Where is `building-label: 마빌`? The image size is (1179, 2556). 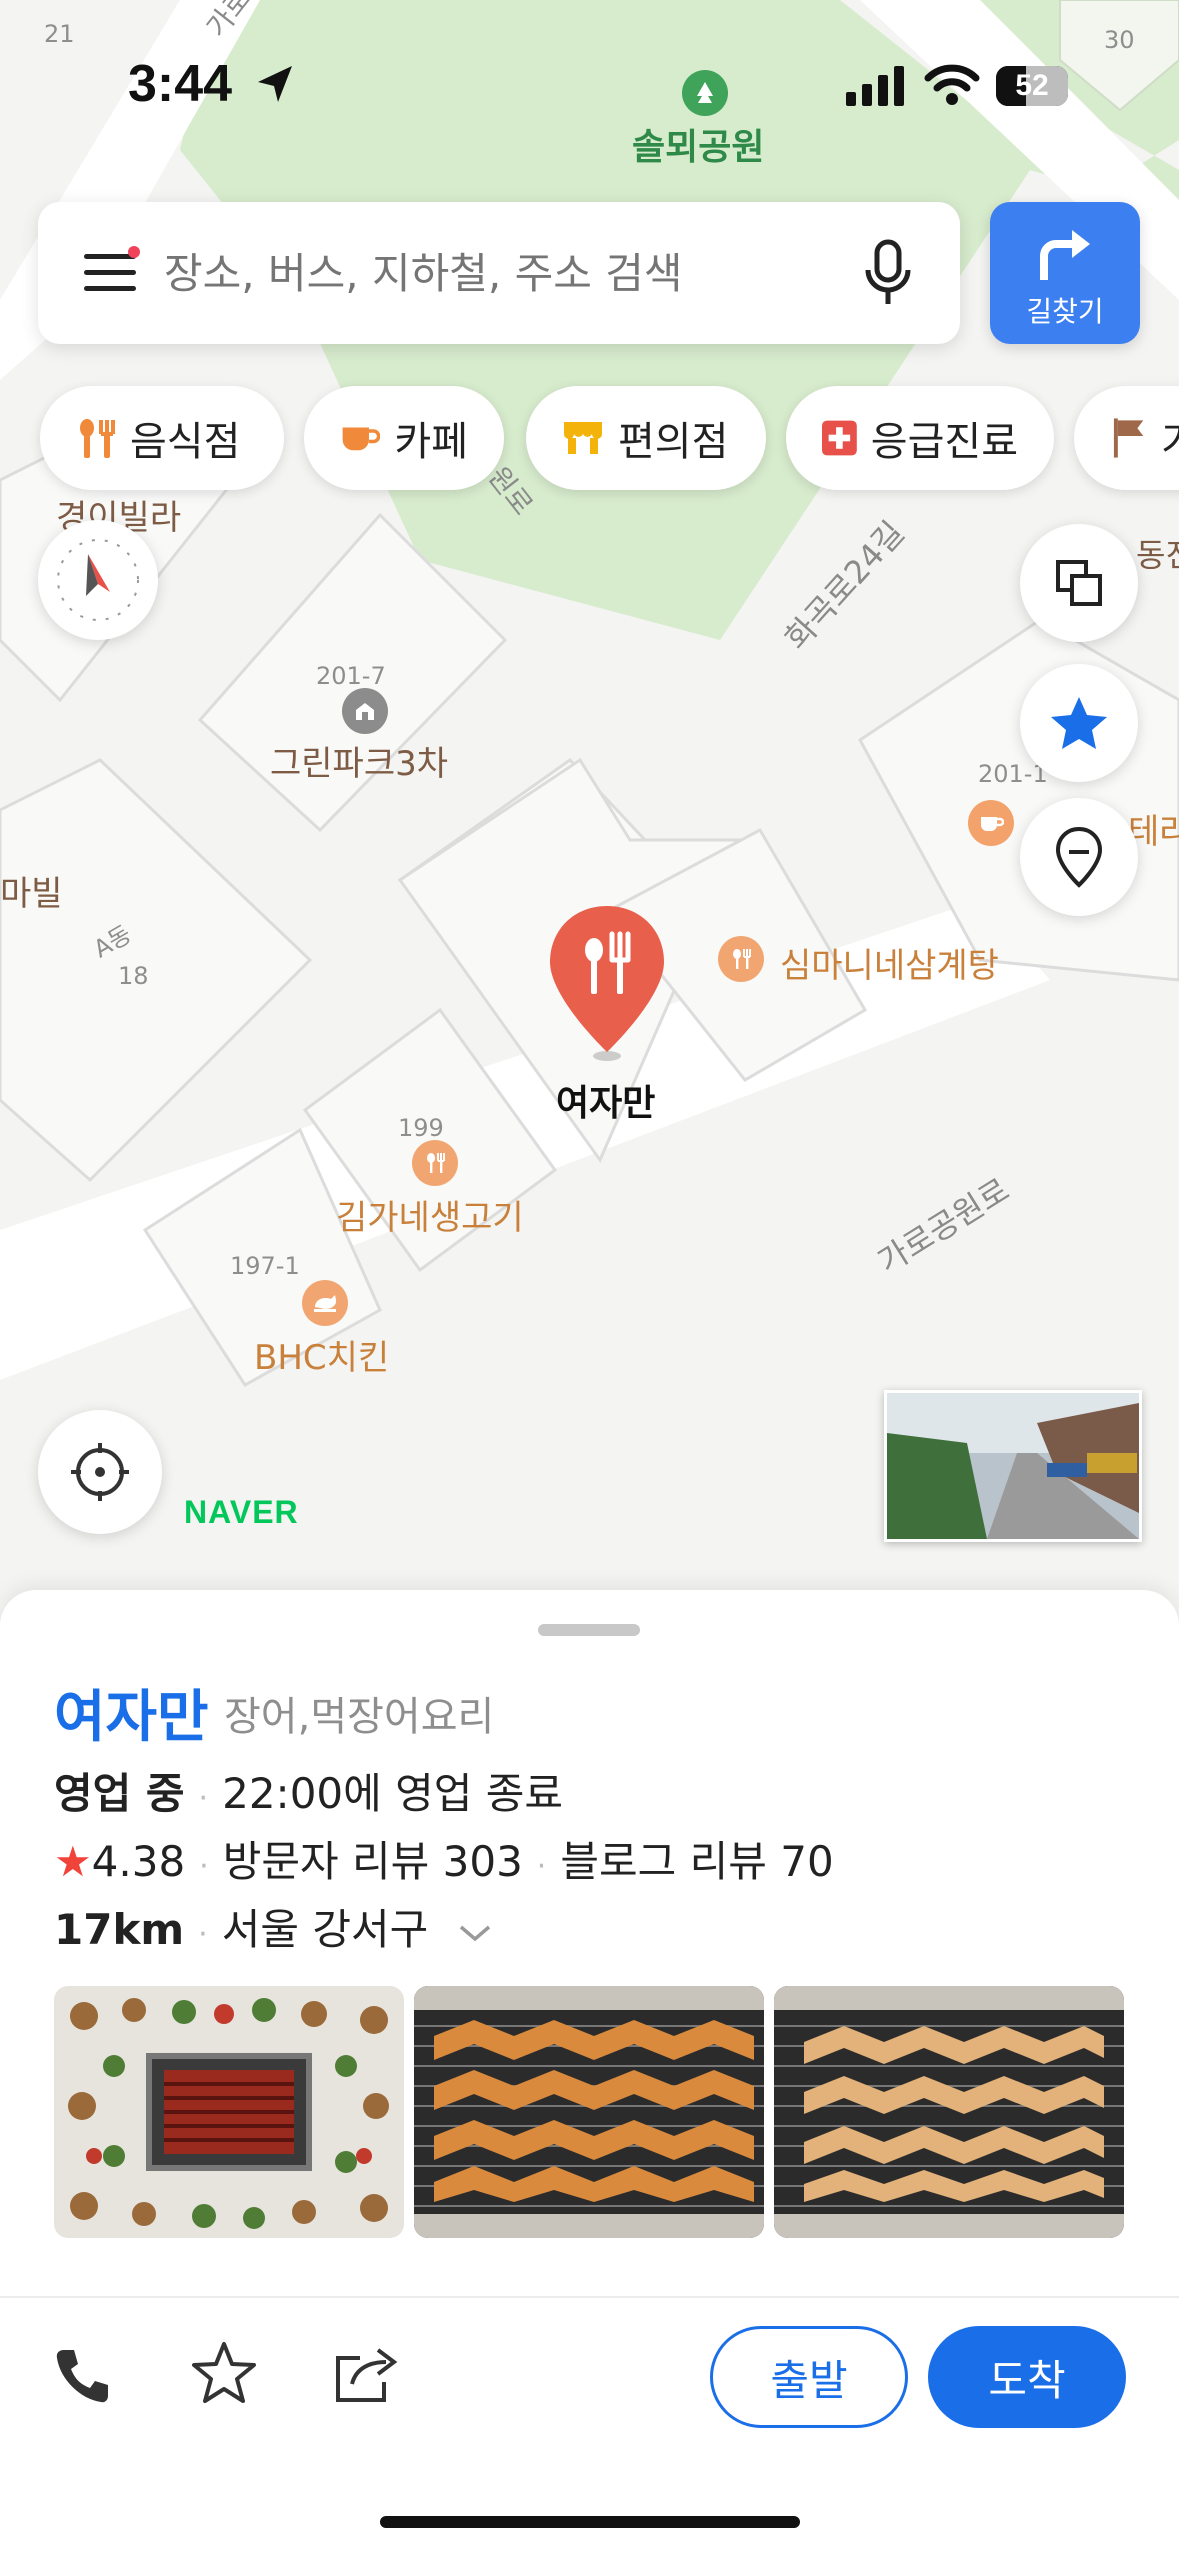
building-label: 마빌 is located at coordinates (31, 890).